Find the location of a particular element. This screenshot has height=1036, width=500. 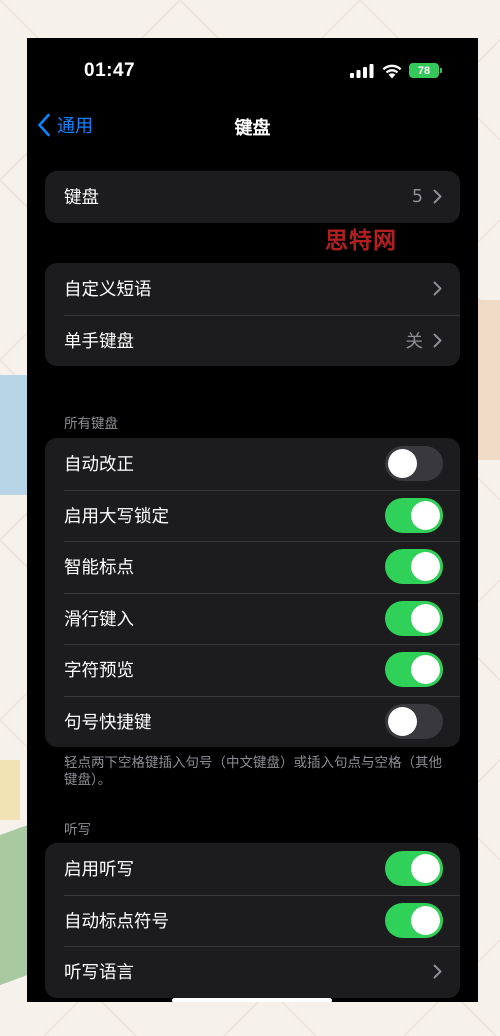

period-shortcut-toggle is located at coordinates (414, 721).